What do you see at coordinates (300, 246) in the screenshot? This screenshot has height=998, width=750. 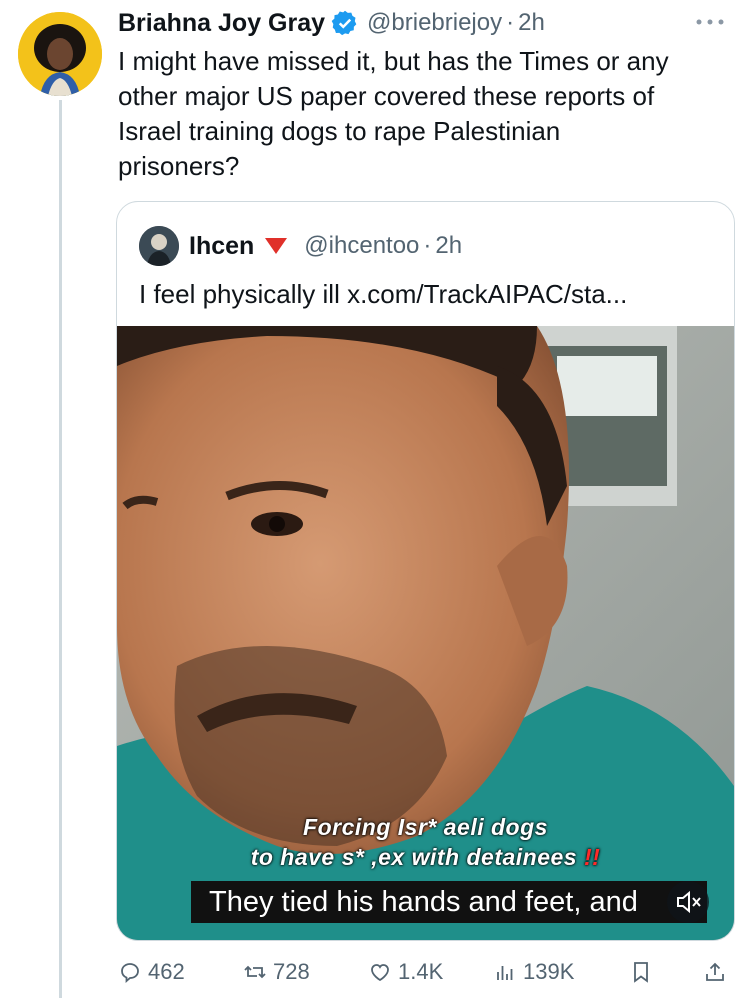 I see `quoted-tweet-header: Ihcen @ihcentoo · 2h` at bounding box center [300, 246].